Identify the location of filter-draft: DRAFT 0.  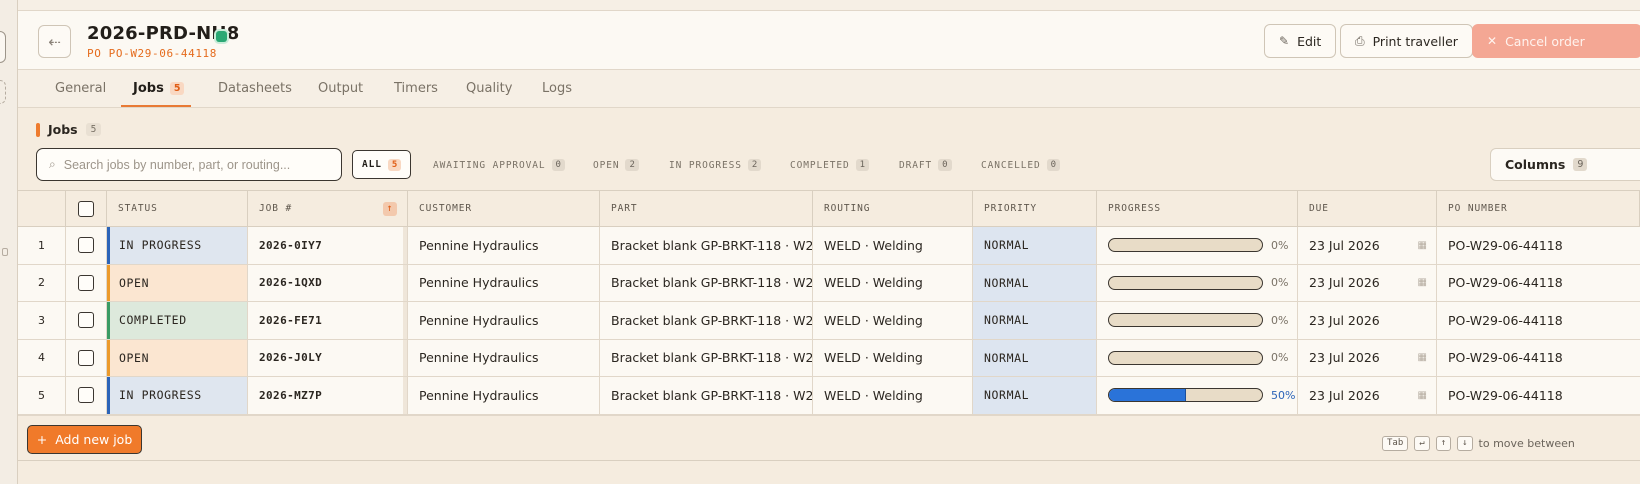
(925, 165).